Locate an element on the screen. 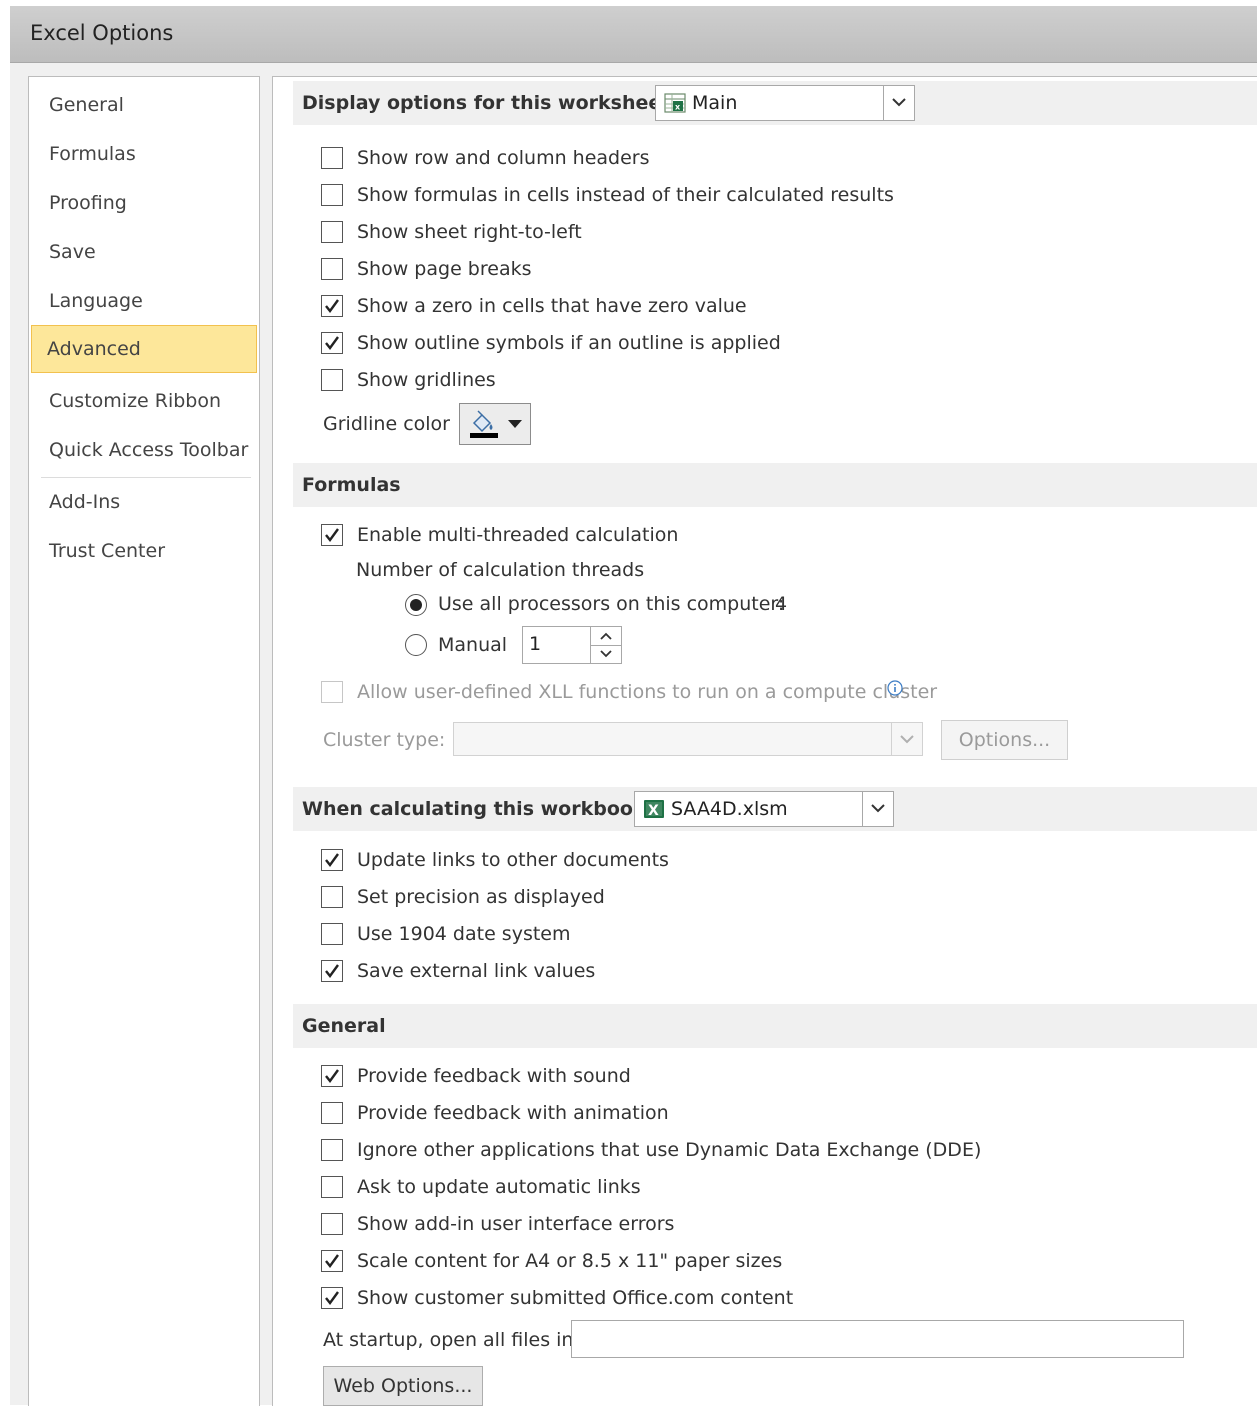 This screenshot has height=1406, width=1257. sidebar-item-formulas: Formulas is located at coordinates (144, 154).